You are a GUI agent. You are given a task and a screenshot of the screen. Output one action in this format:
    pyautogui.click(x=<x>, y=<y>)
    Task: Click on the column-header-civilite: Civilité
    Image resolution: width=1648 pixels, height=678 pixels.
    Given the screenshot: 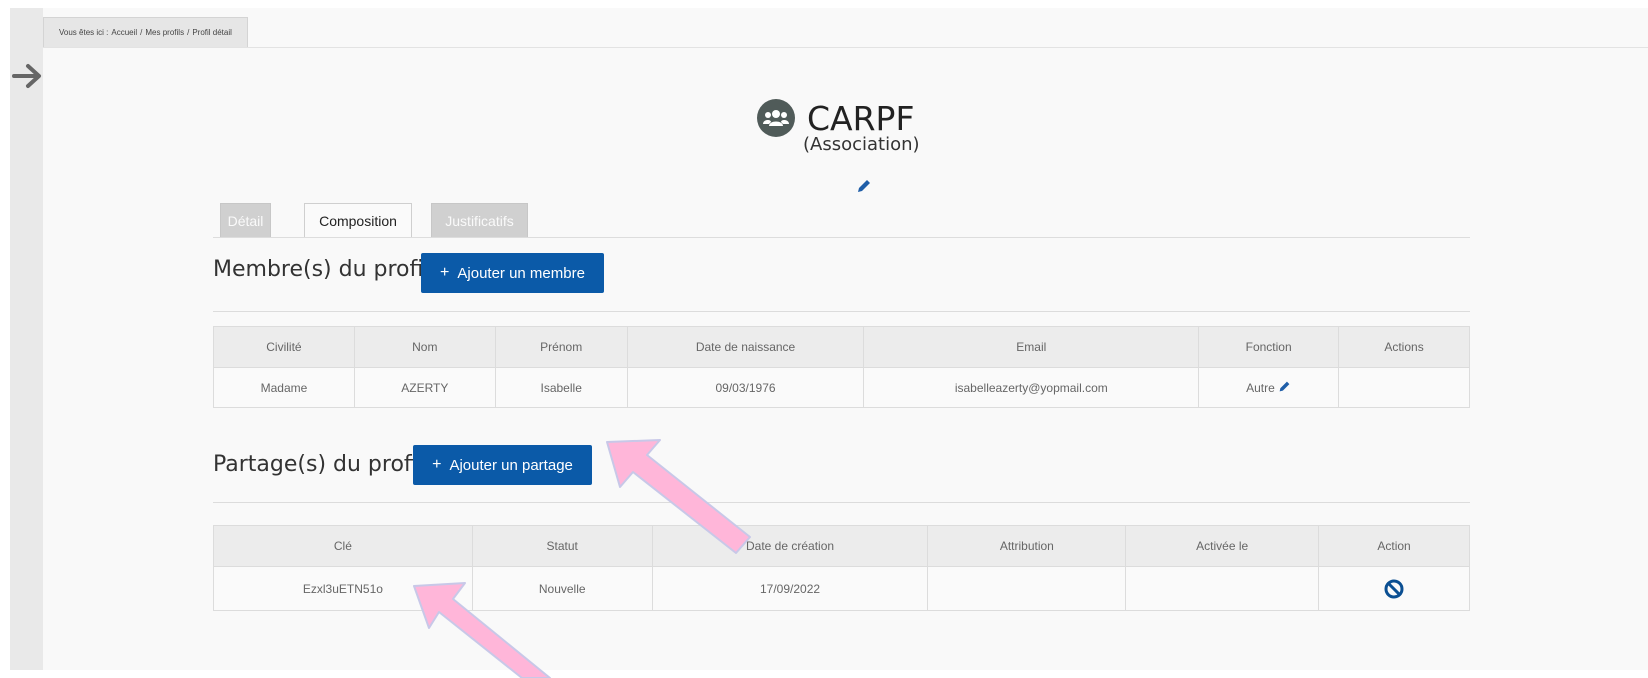 What is the action you would take?
    pyautogui.click(x=284, y=347)
    